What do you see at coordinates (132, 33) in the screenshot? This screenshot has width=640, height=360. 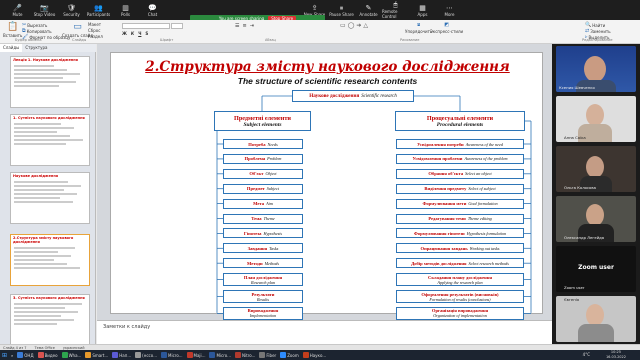 I see `italic-icon: К` at bounding box center [132, 33].